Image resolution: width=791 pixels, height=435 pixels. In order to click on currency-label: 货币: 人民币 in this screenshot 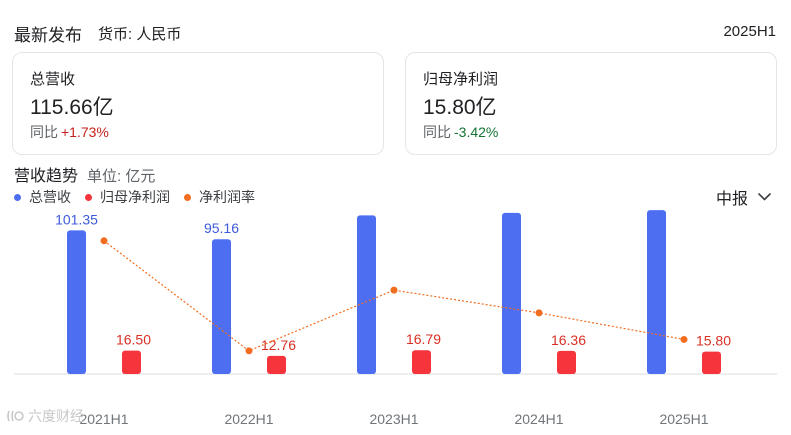, I will do `click(140, 34)`.